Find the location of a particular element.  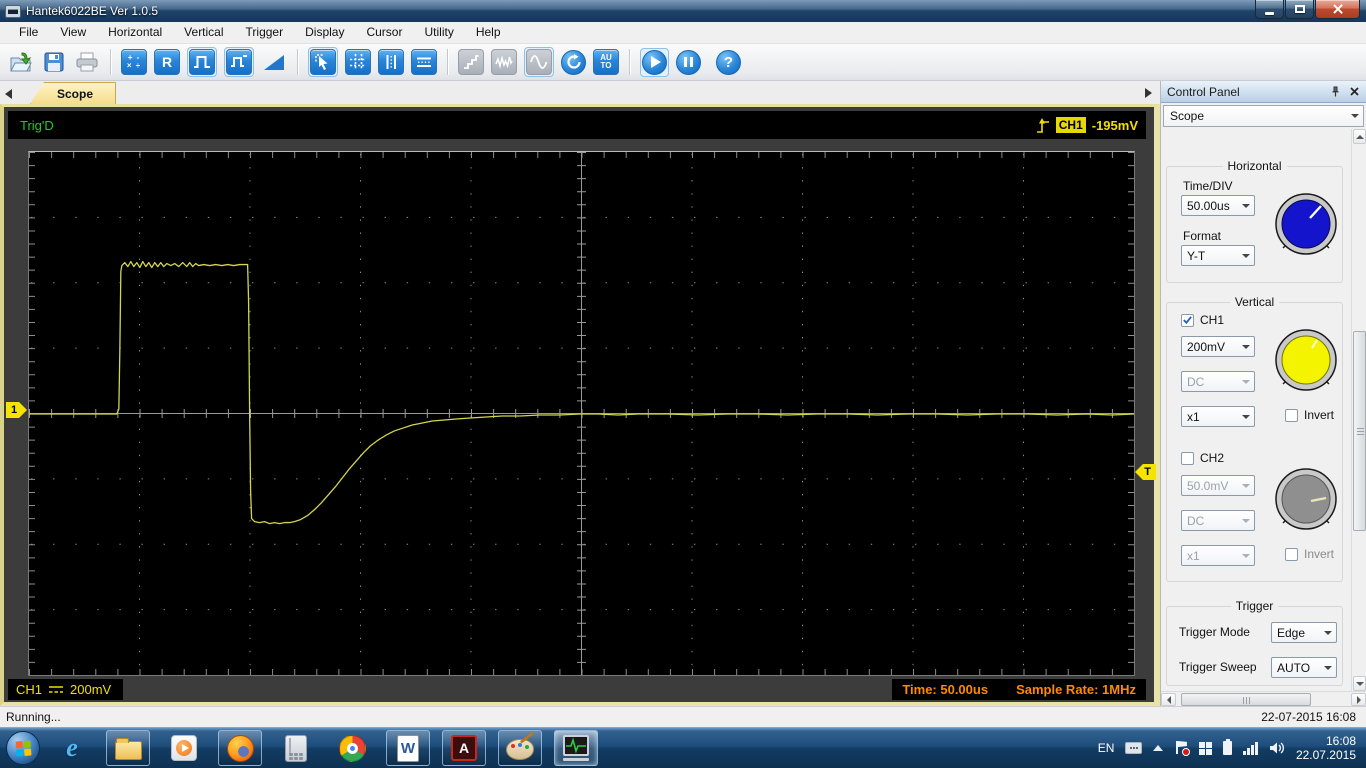

network-signal-icon is located at coordinates (1250, 748).